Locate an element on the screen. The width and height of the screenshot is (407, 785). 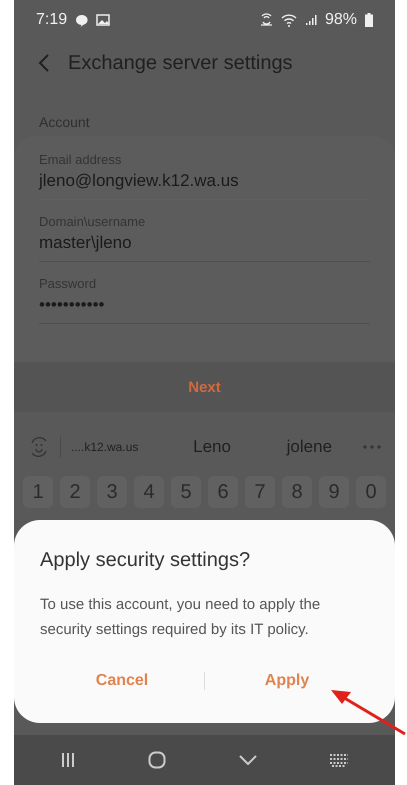
battery-icon is located at coordinates (369, 20).